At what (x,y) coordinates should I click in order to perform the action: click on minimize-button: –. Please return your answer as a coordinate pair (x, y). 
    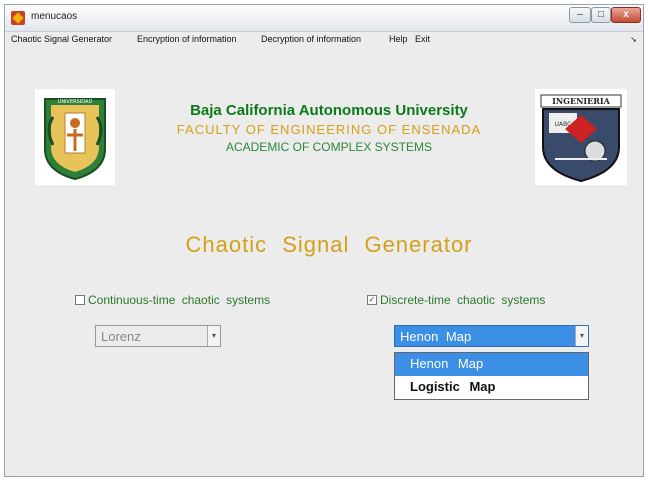
    Looking at the image, I should click on (580, 15).